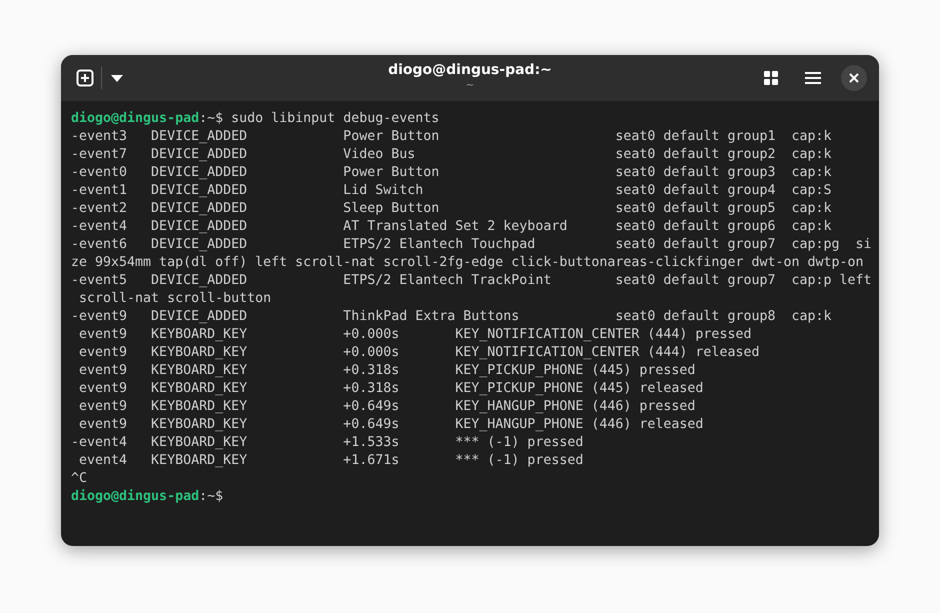  Describe the element at coordinates (331, 461) in the screenshot. I see `output-line: event4 KEYBOARD_KEY +1.671s *** (-1) pressed` at that location.